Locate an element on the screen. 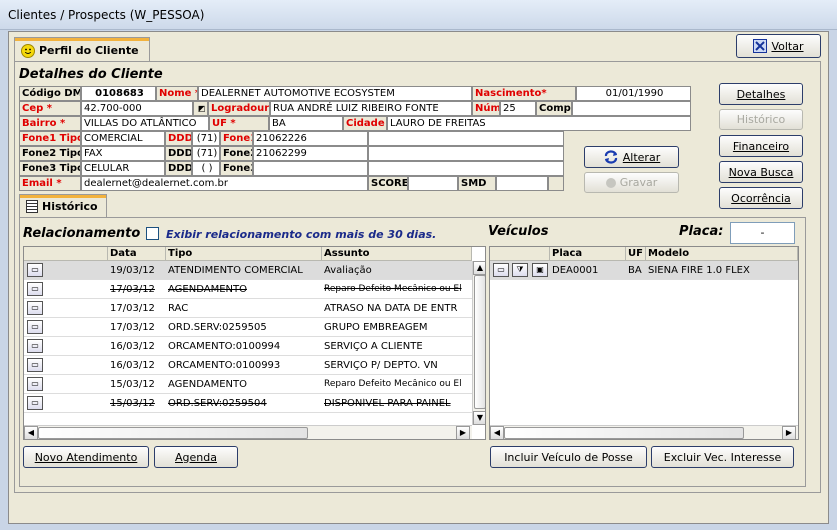 This screenshot has height=530, width=837. financeiro-button: Financeiro is located at coordinates (761, 146).